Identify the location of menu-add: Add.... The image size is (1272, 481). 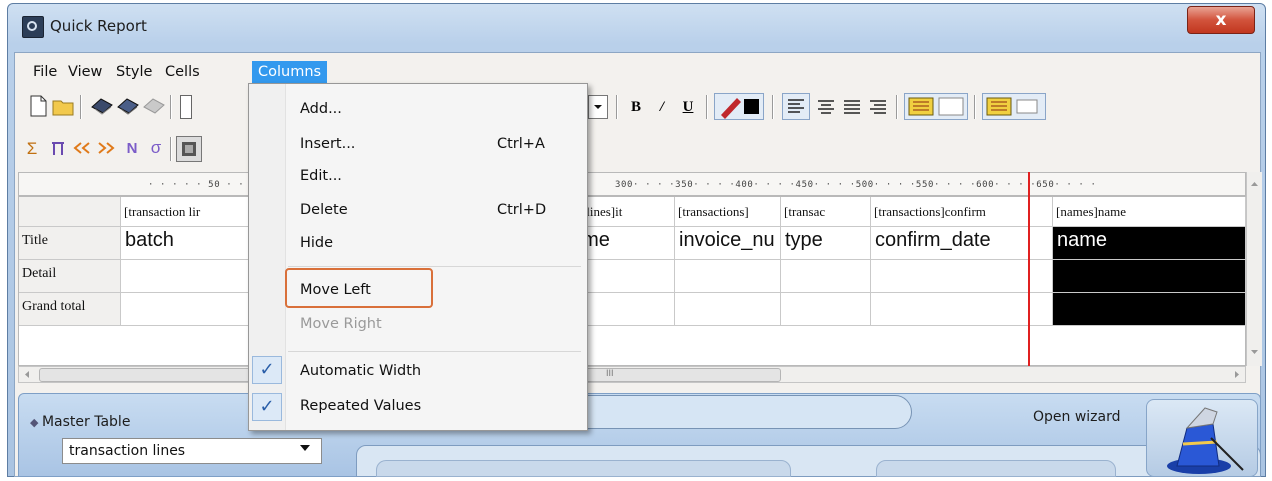
(321, 109).